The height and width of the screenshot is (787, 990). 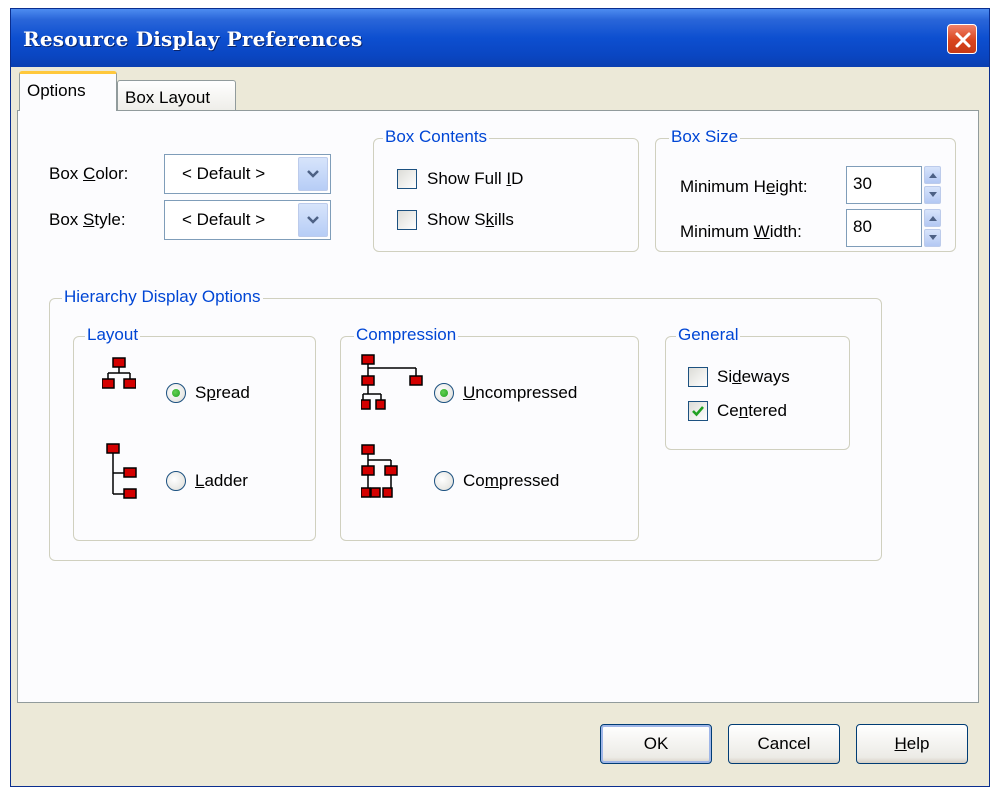 What do you see at coordinates (436, 137) in the screenshot?
I see `box-contents-legend: Box Contents` at bounding box center [436, 137].